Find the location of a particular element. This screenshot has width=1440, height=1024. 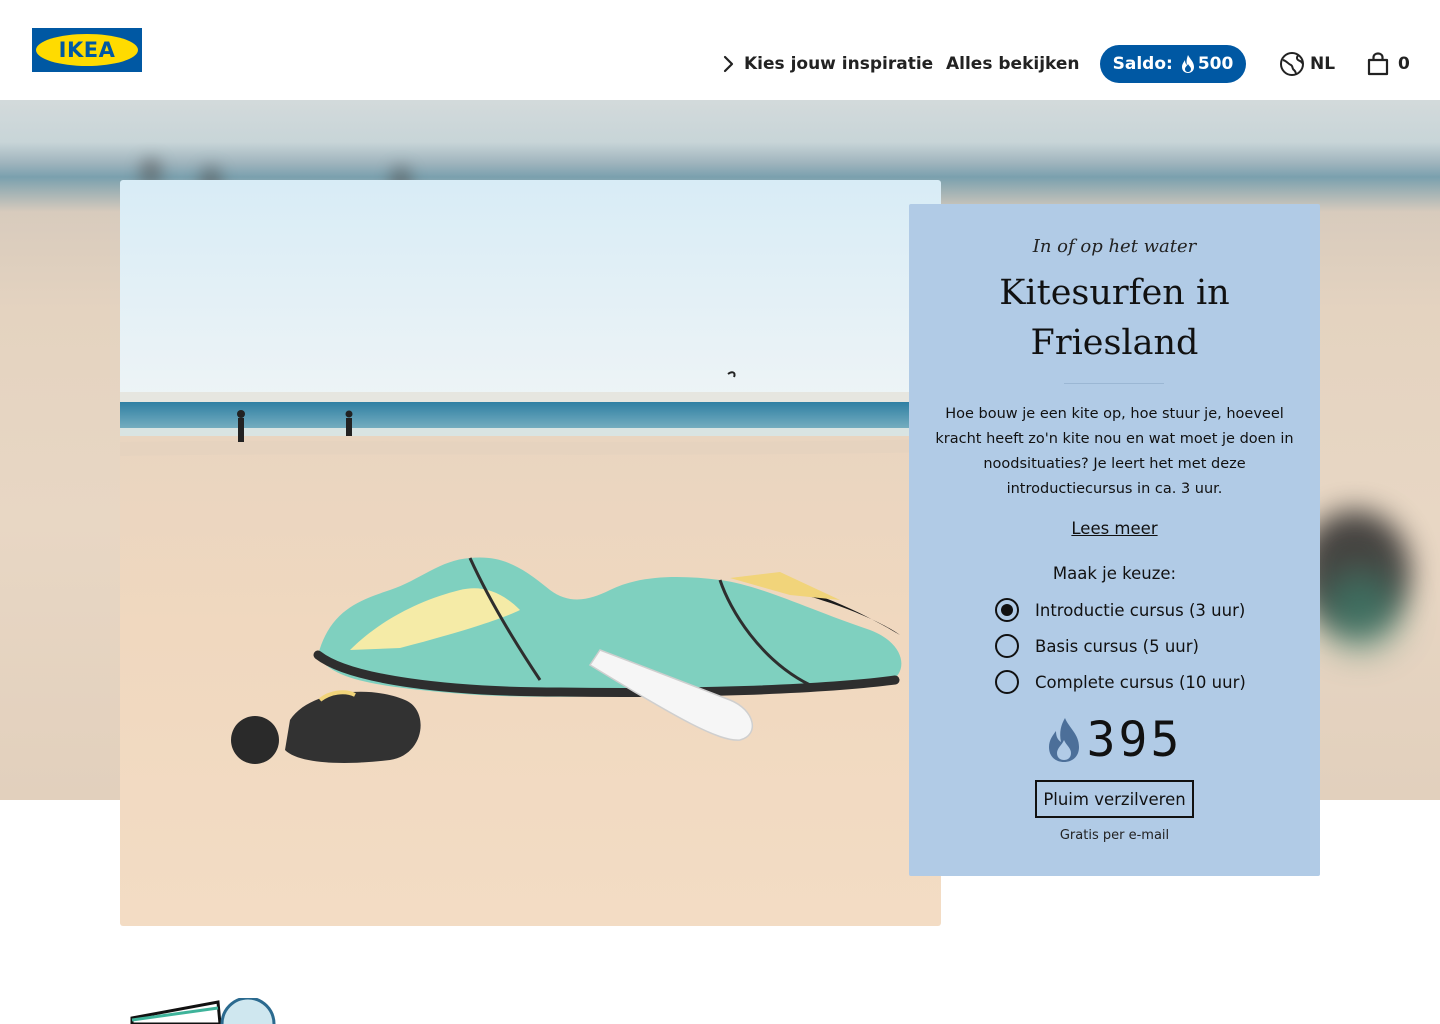

radio-button-selected is located at coordinates (1007, 610).